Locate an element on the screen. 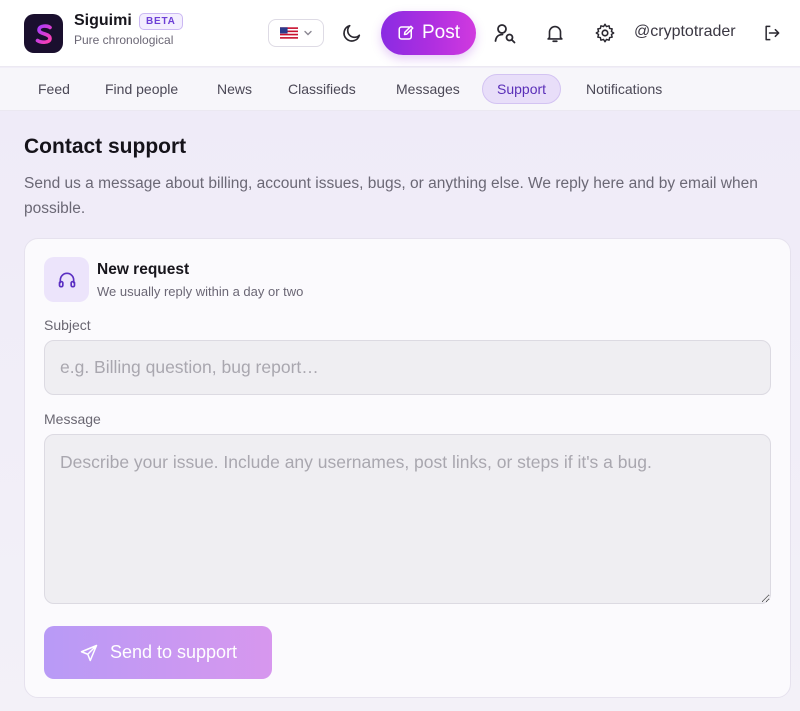 This screenshot has height=711, width=800. theme-toggle-button is located at coordinates (352, 33).